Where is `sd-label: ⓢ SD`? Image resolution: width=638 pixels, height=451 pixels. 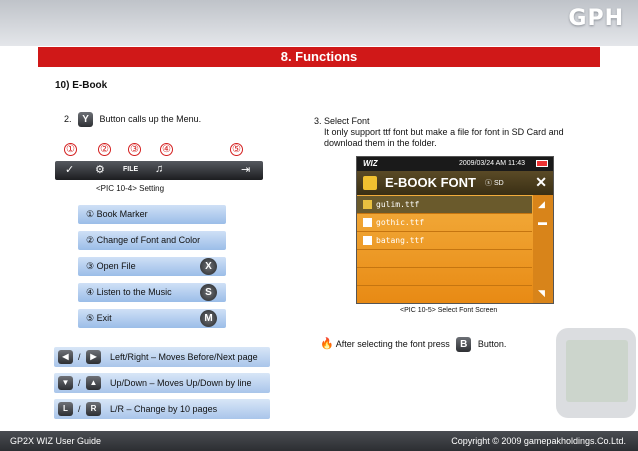
sd-label: ⓢ SD is located at coordinates (494, 183).